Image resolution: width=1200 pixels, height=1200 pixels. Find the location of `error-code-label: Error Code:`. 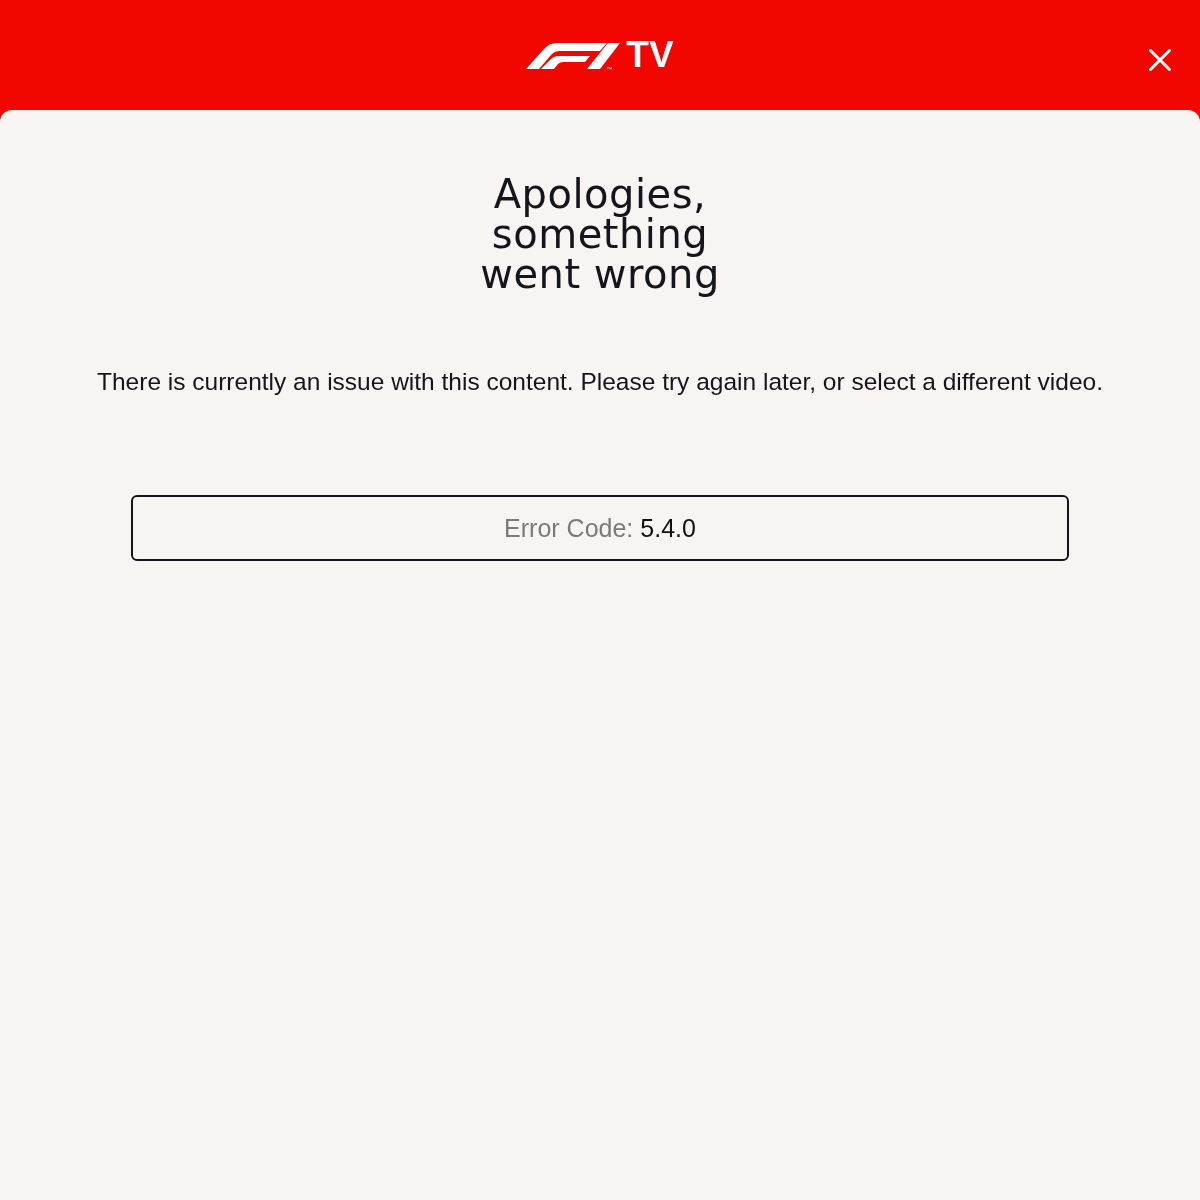

error-code-label: Error Code: is located at coordinates (569, 528).